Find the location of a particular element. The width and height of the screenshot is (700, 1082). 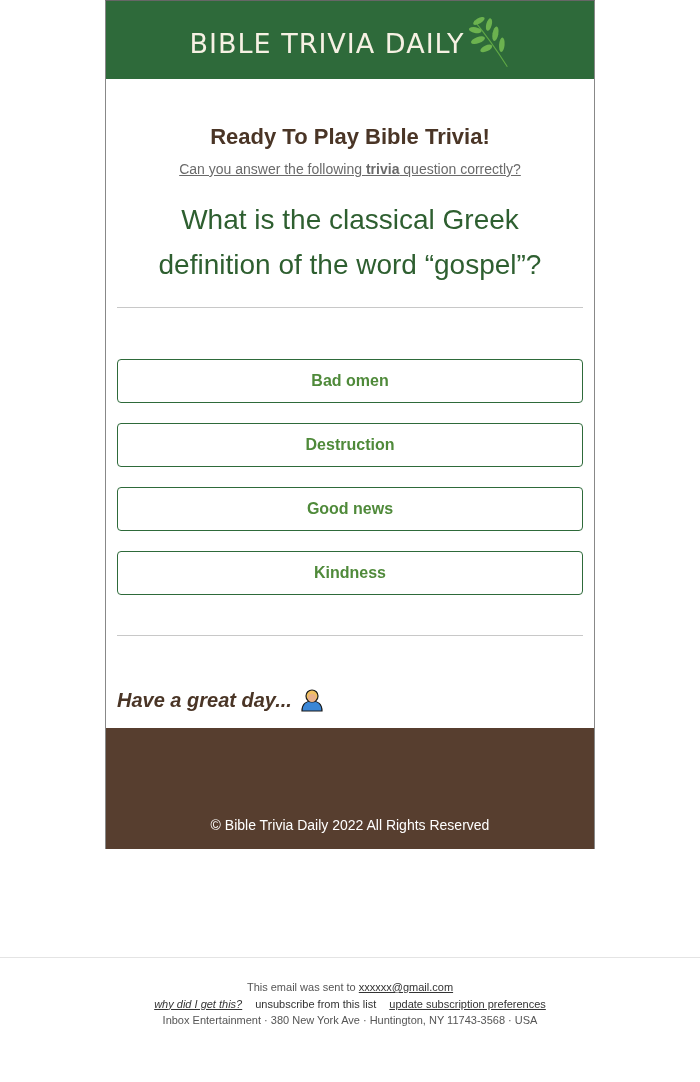

sent-to-text: This email was sent to xxxxxx@gmail.com is located at coordinates (350, 987).